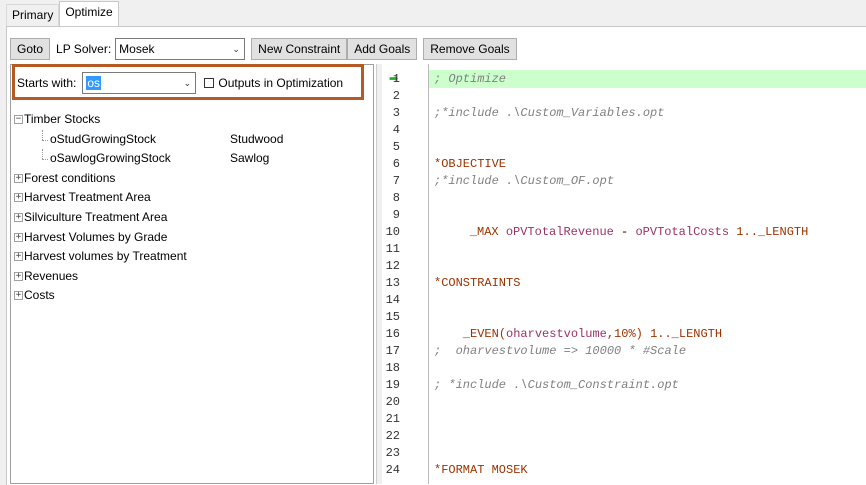 This screenshot has width=866, height=485. I want to click on line-number: 20, so click(392, 402).